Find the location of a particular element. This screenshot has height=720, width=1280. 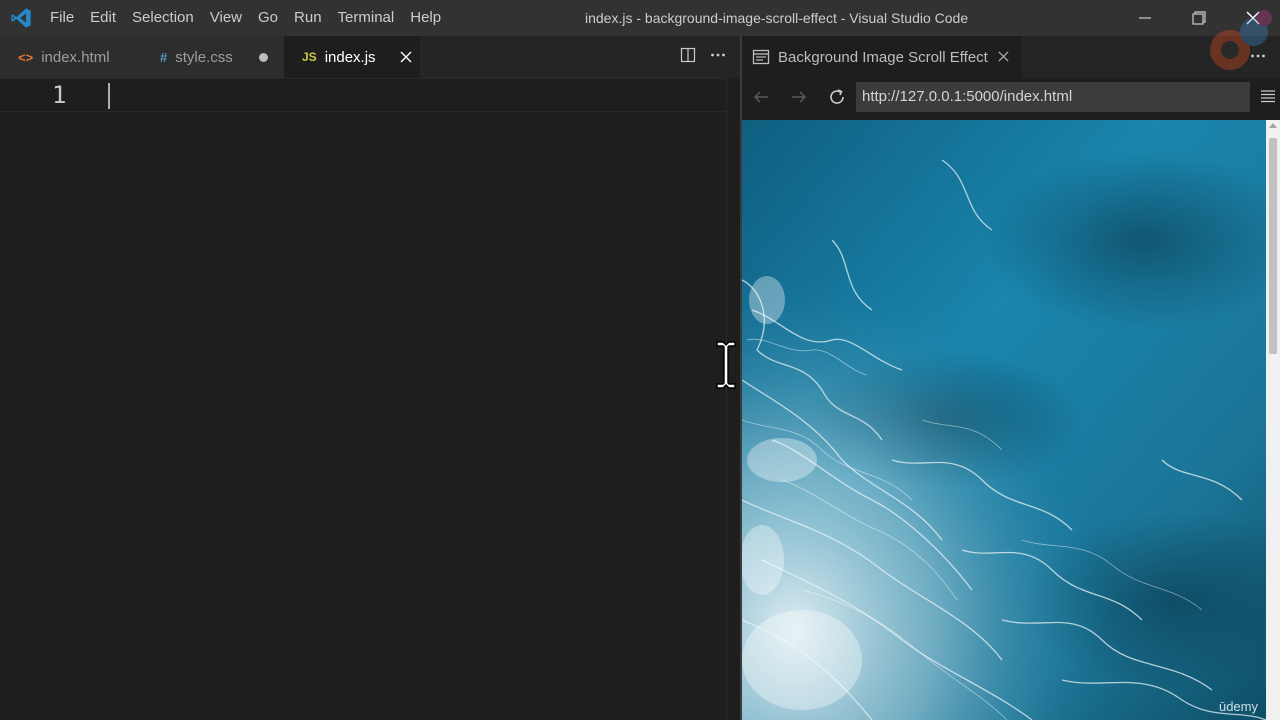

back-button is located at coordinates (761, 97).